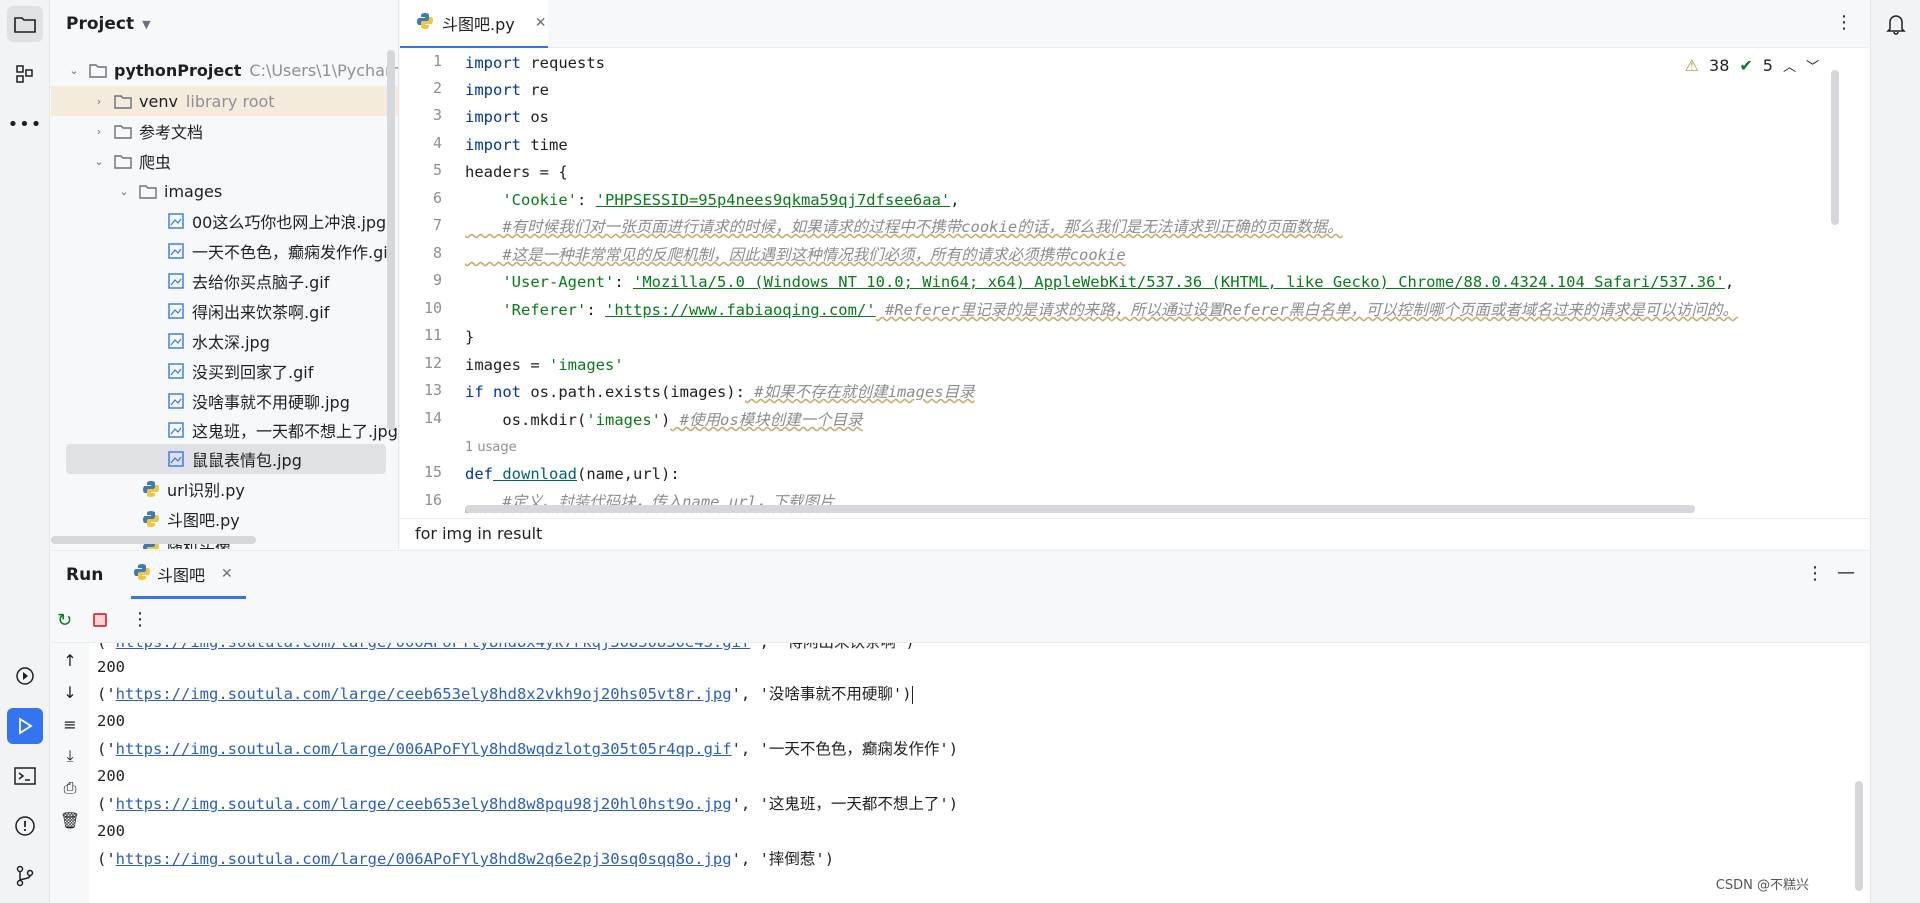 Image resolution: width=1920 pixels, height=903 pixels. I want to click on tree-item-file: 这鬼班，一天都不想上了.jpg, so click(282, 430).